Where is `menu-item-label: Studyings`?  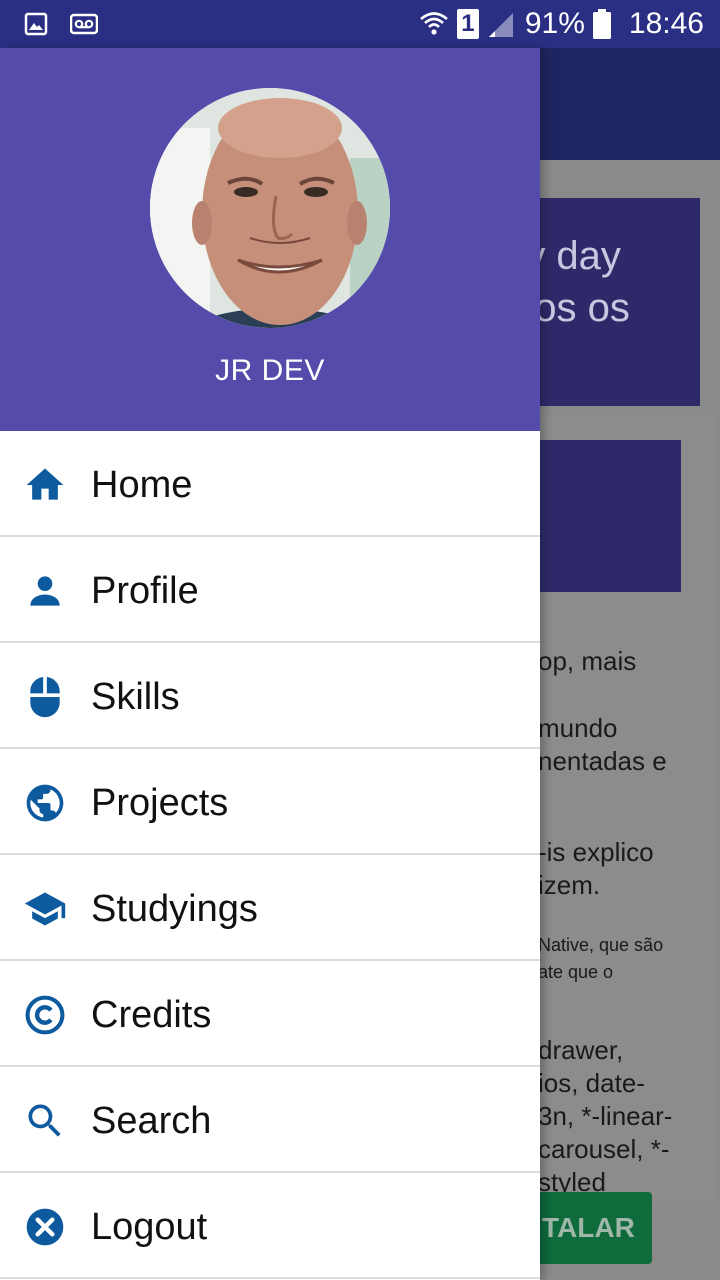
menu-item-label: Studyings is located at coordinates (174, 909).